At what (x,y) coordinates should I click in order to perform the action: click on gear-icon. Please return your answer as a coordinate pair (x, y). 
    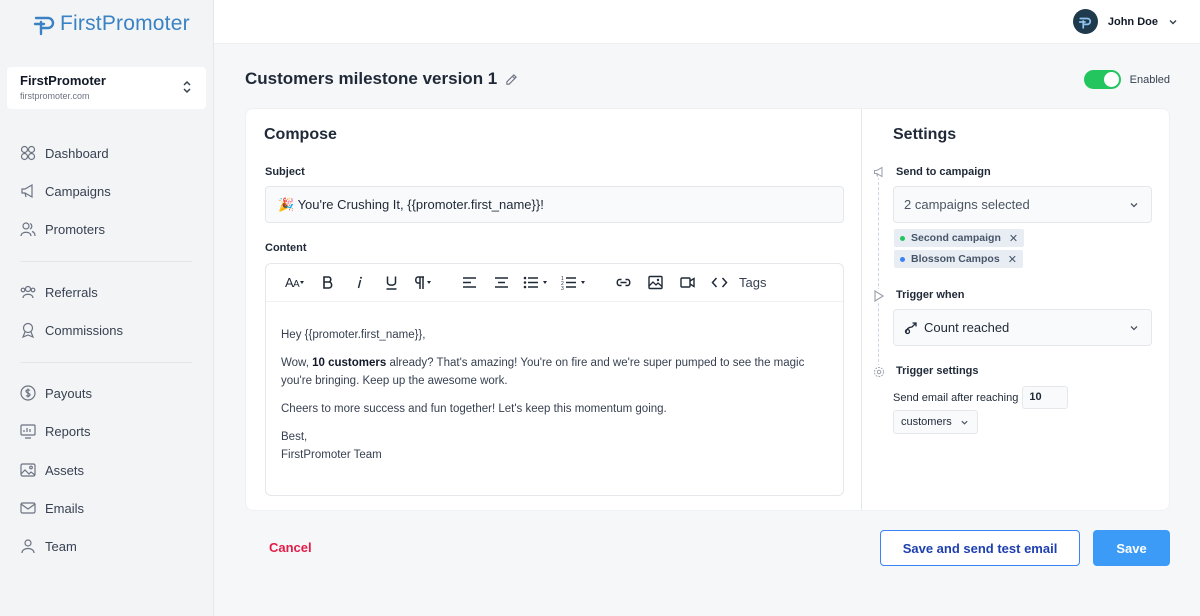
    Looking at the image, I should click on (878, 371).